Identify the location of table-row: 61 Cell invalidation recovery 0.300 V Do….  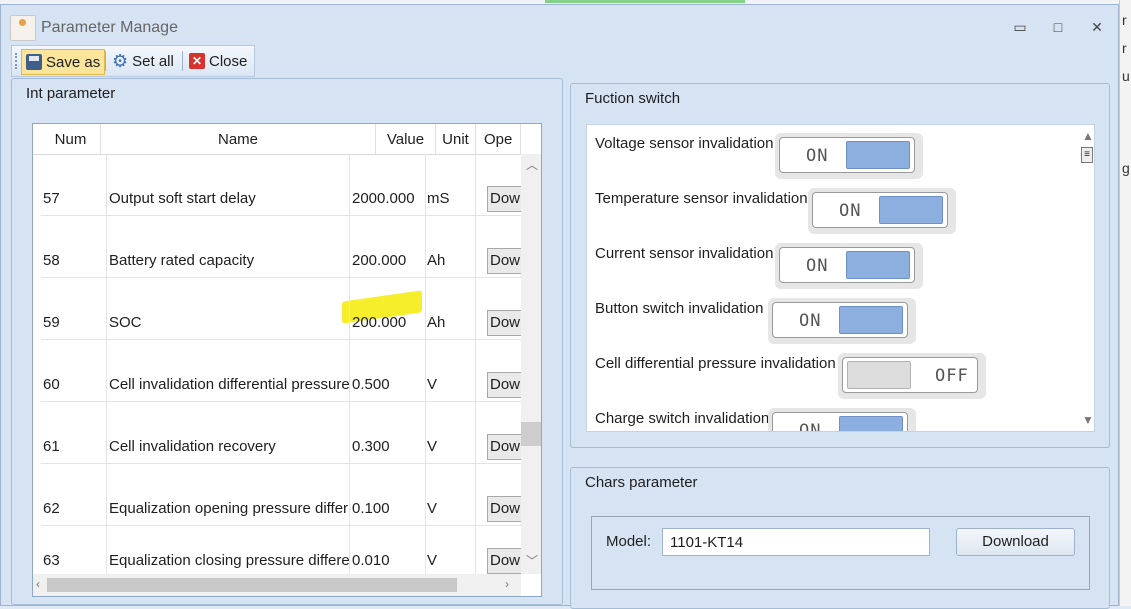
(282, 433).